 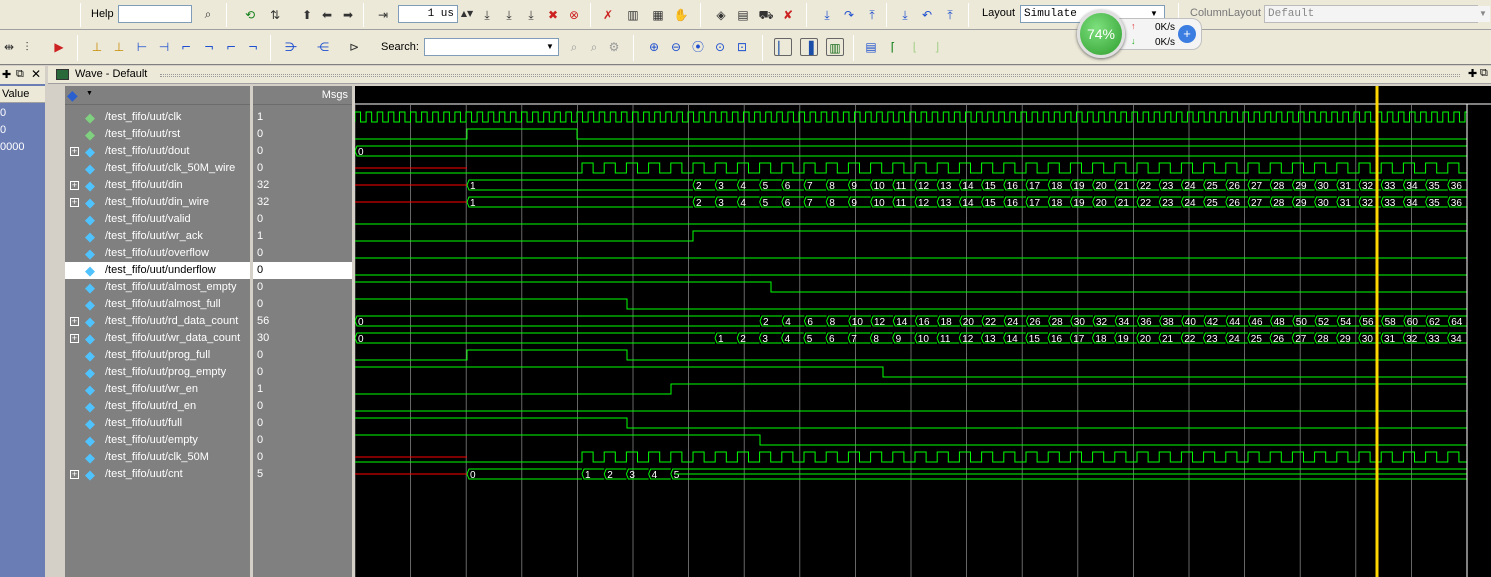 What do you see at coordinates (209, 47) in the screenshot?
I see `find-next-transition-icon: ¬` at bounding box center [209, 47].